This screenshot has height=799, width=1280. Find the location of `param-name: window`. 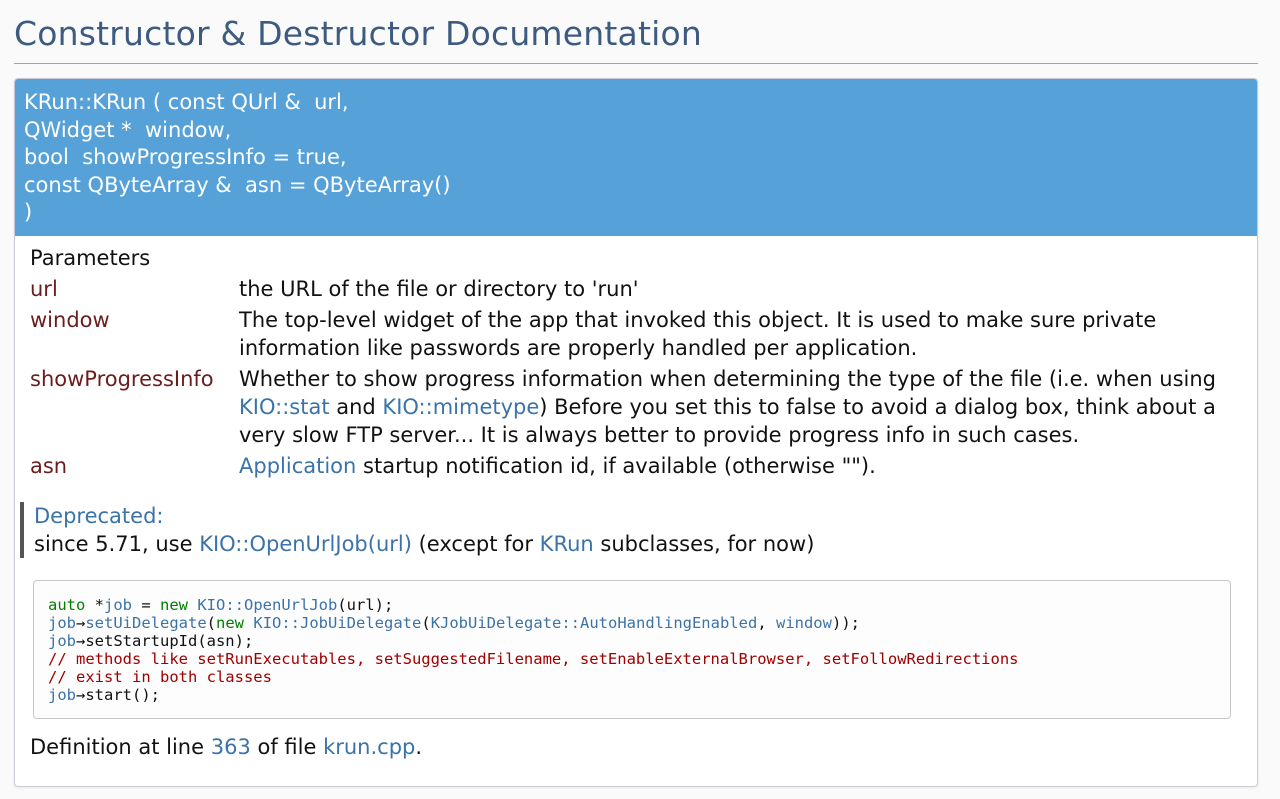

param-name: window is located at coordinates (70, 320).